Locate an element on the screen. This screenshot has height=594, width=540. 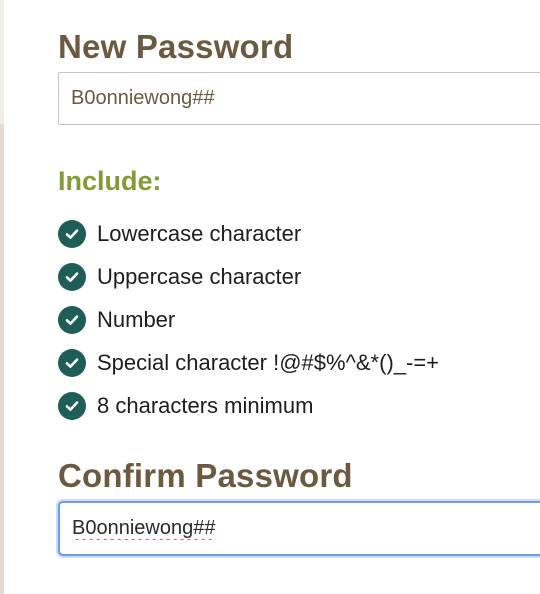
requirement-label: Number is located at coordinates (136, 319).